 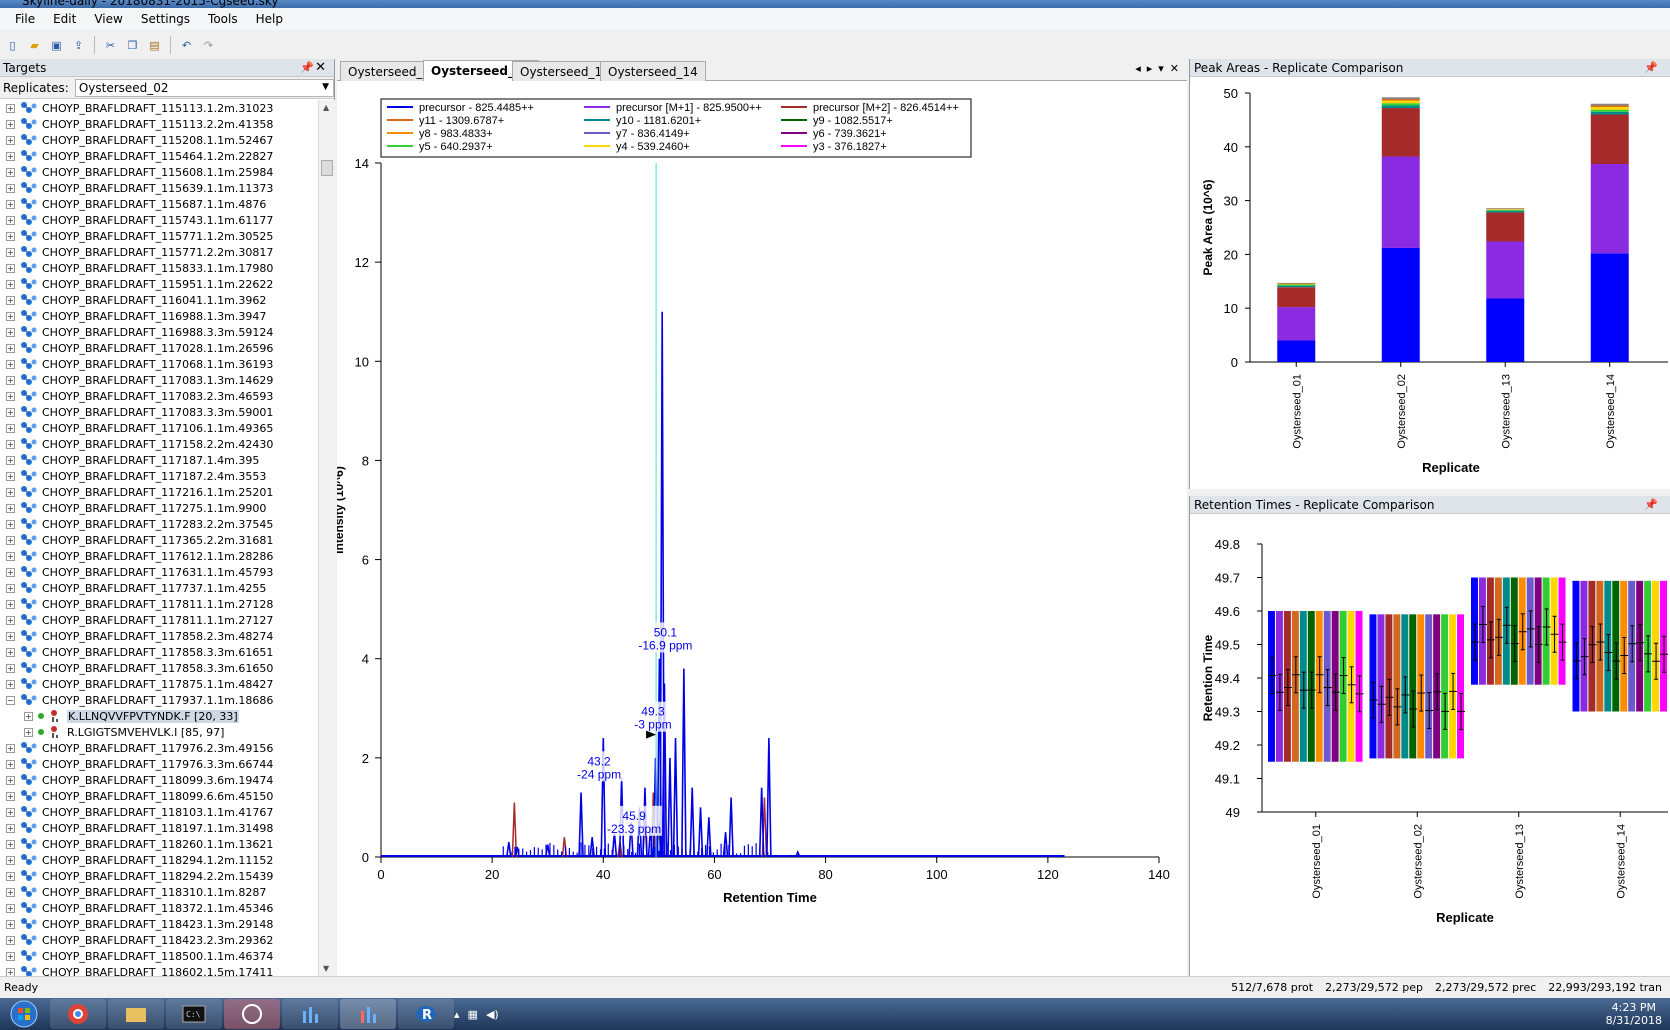 I want to click on terminal-icon: C:\, so click(x=194, y=1014).